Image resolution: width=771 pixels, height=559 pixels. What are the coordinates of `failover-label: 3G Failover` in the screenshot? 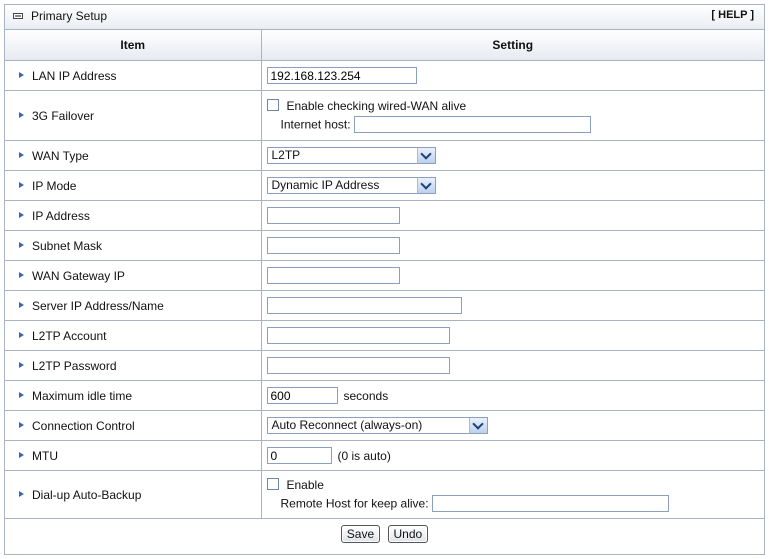 It's located at (63, 115).